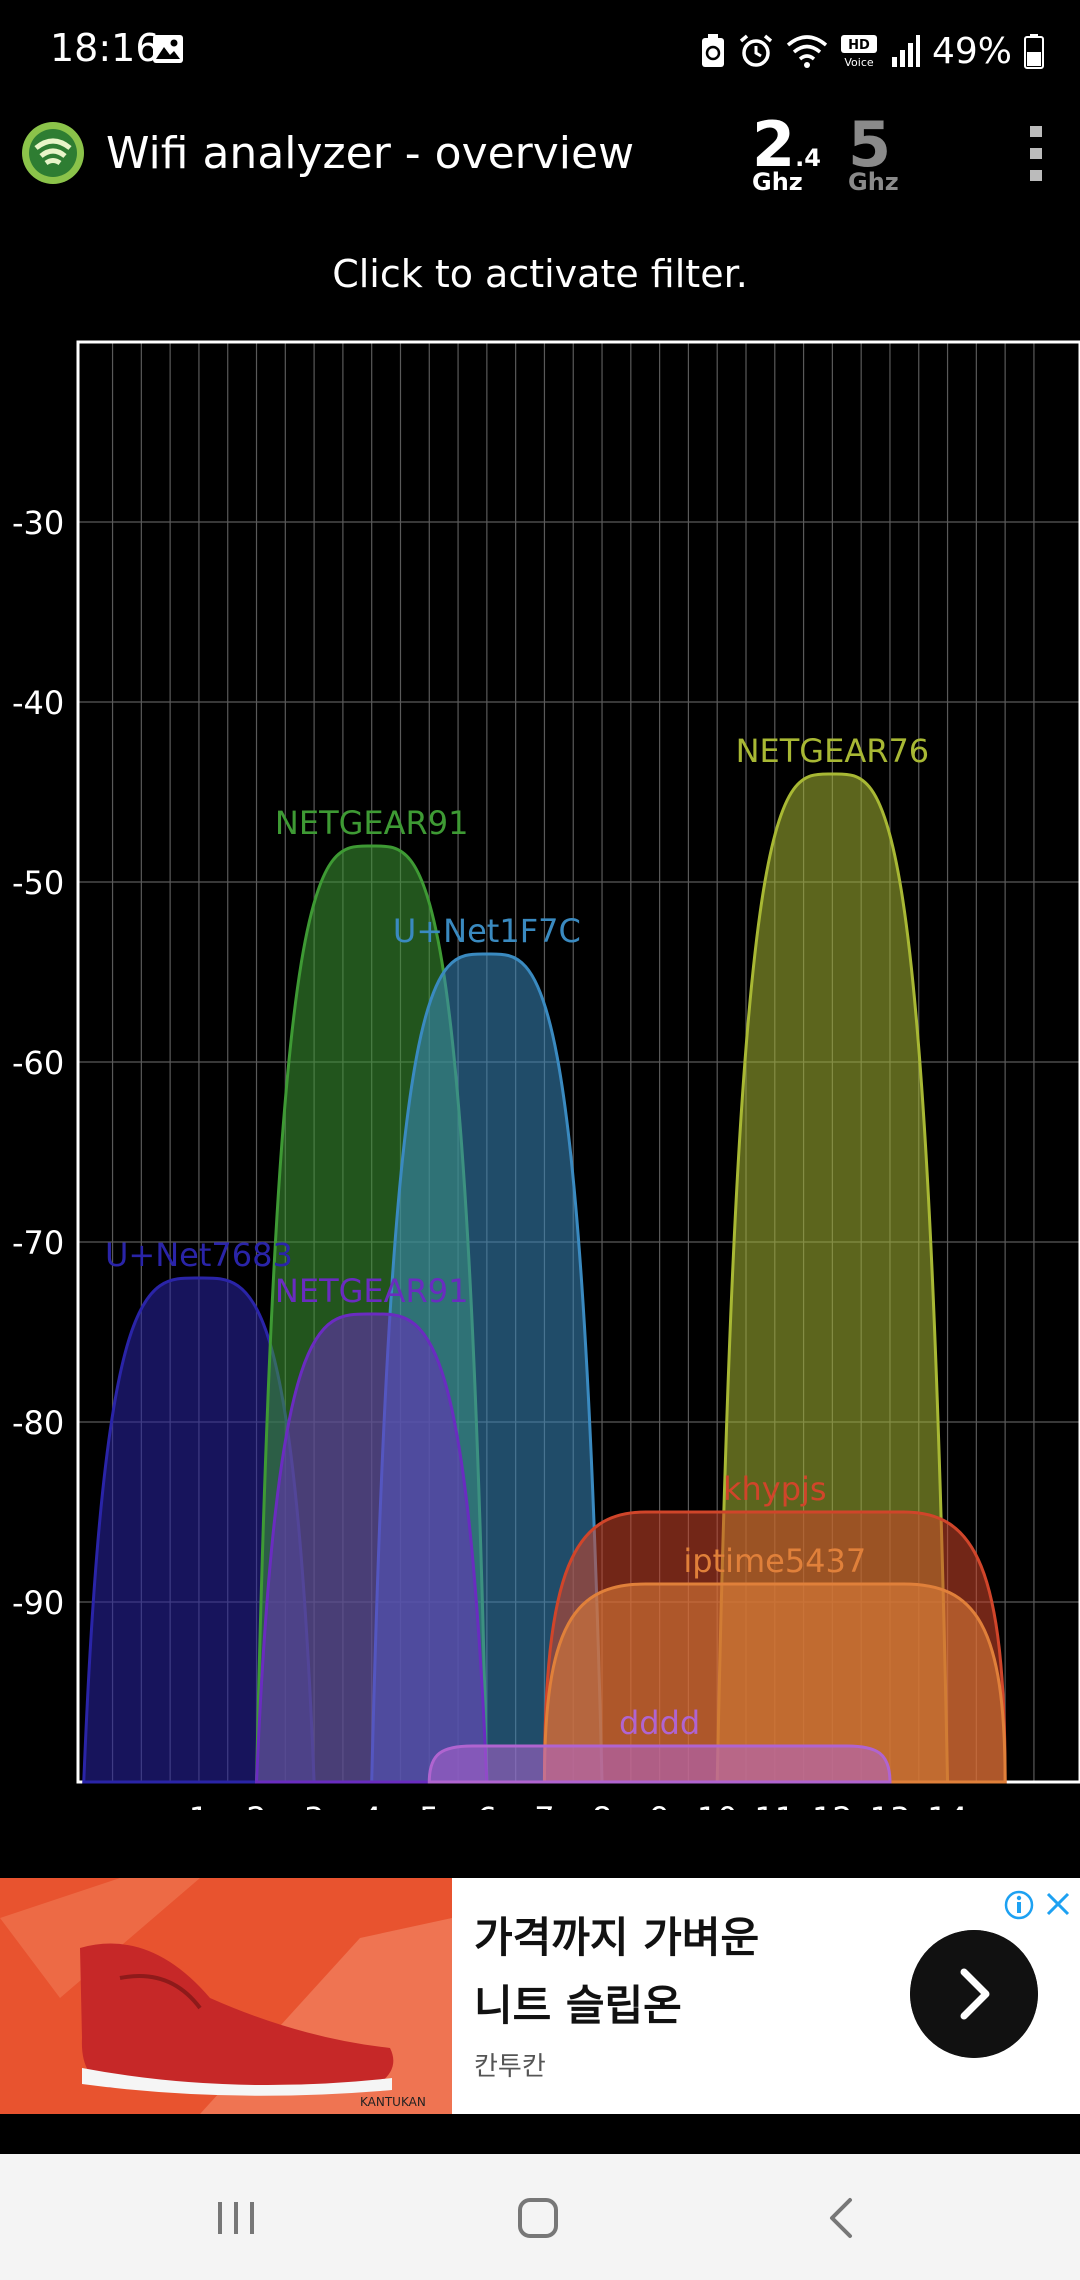  I want to click on band-24ghz-button: 2.4 Ghz, so click(786, 155).